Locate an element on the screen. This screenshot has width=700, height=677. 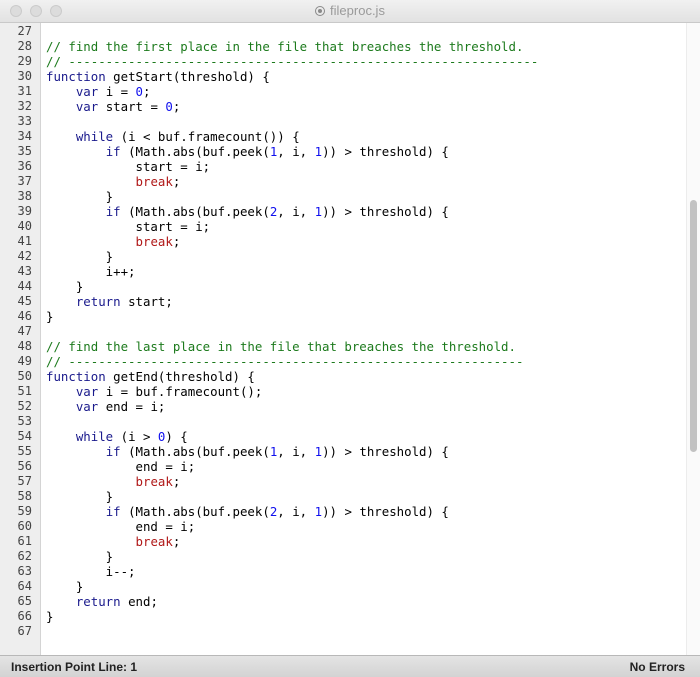
code-line: var i = buf.framecount(); is located at coordinates (292, 391).